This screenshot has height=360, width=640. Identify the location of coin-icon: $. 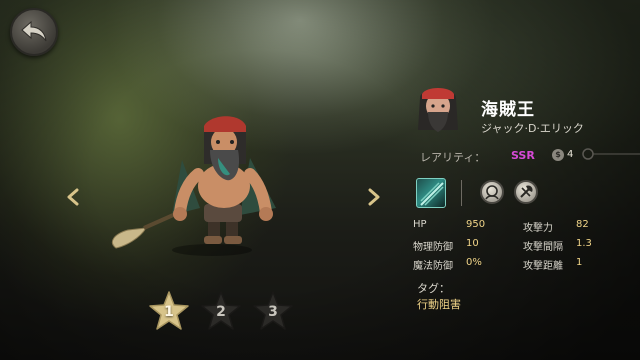
(558, 155).